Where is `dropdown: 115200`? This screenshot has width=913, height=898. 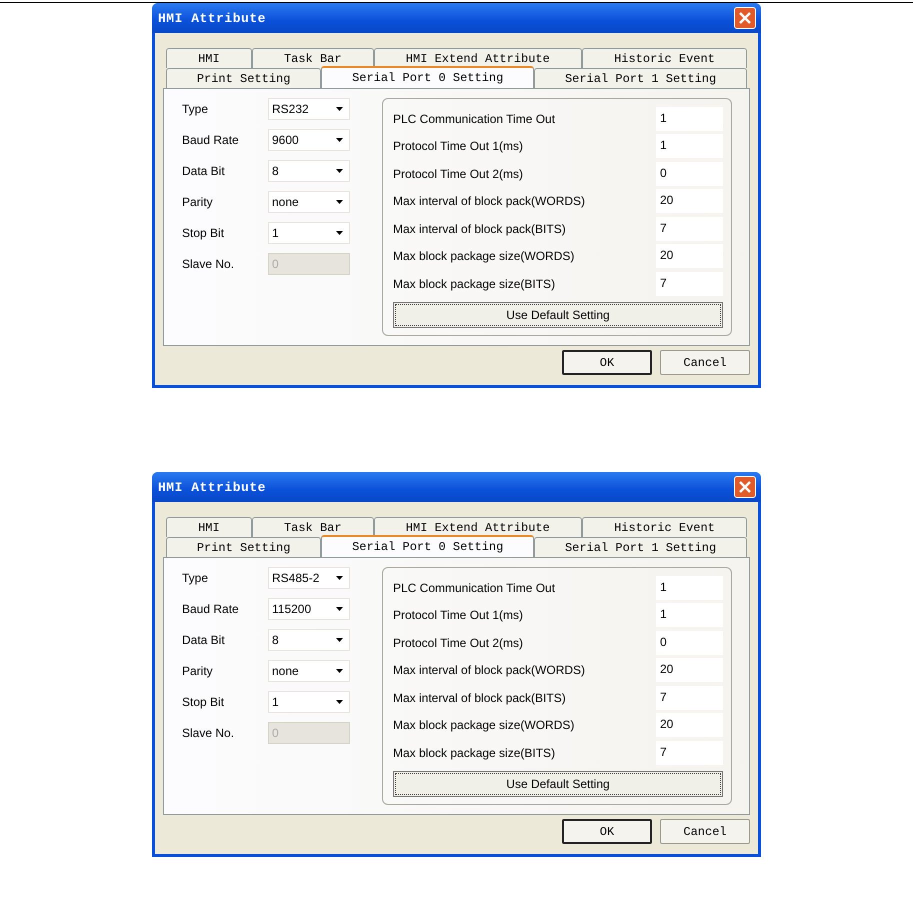
dropdown: 115200 is located at coordinates (309, 609).